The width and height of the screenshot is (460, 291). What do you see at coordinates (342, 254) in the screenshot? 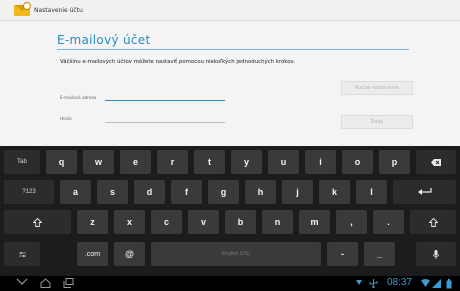
I see `key-dash: -` at bounding box center [342, 254].